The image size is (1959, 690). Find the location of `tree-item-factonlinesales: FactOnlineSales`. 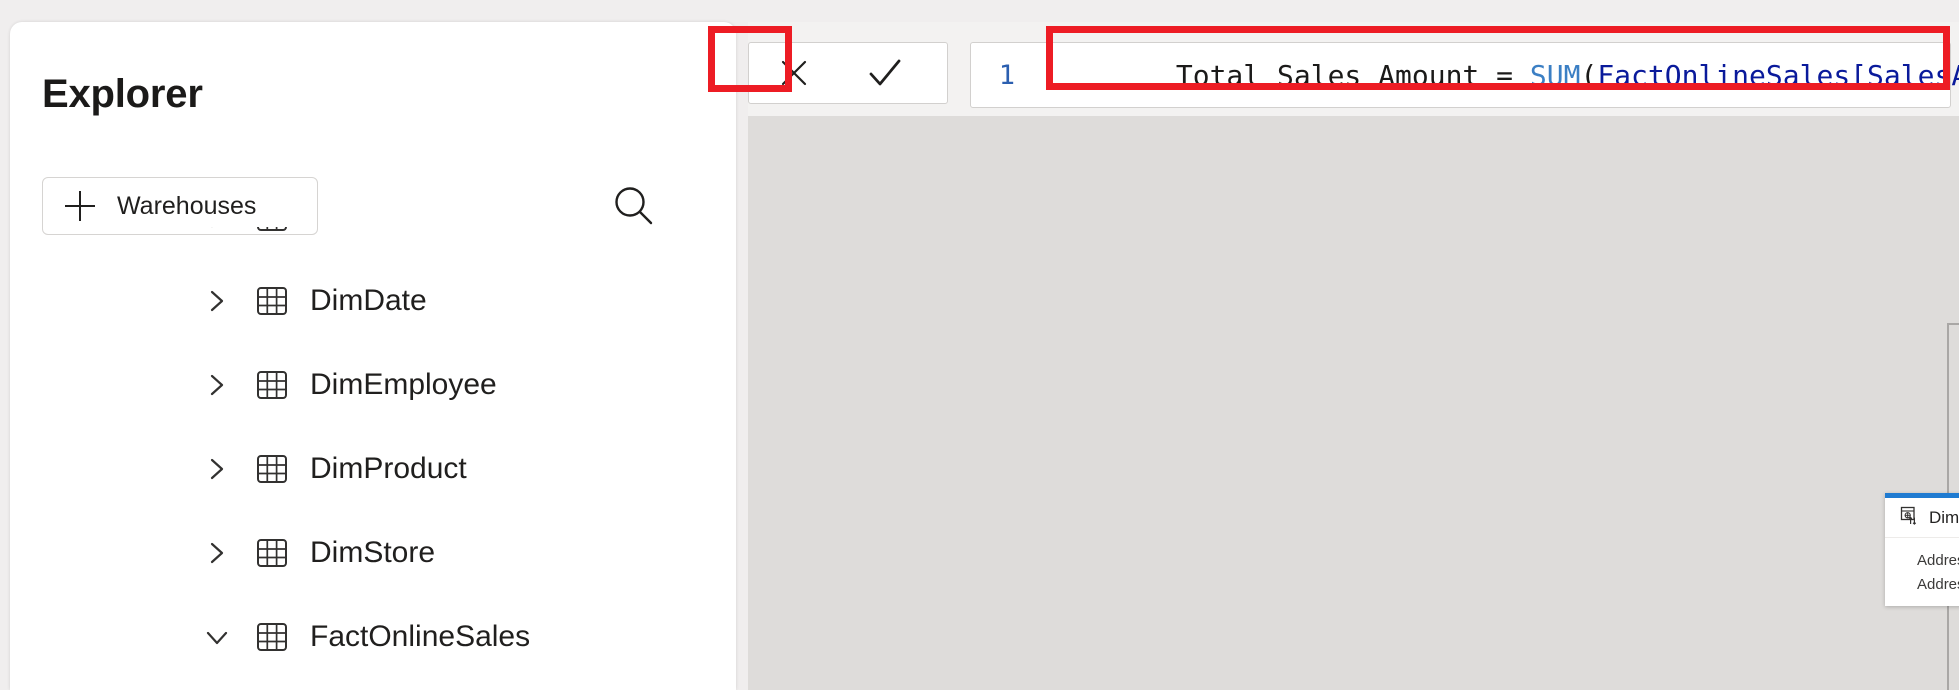

tree-item-factonlinesales: FactOnlineSales is located at coordinates (373, 637).